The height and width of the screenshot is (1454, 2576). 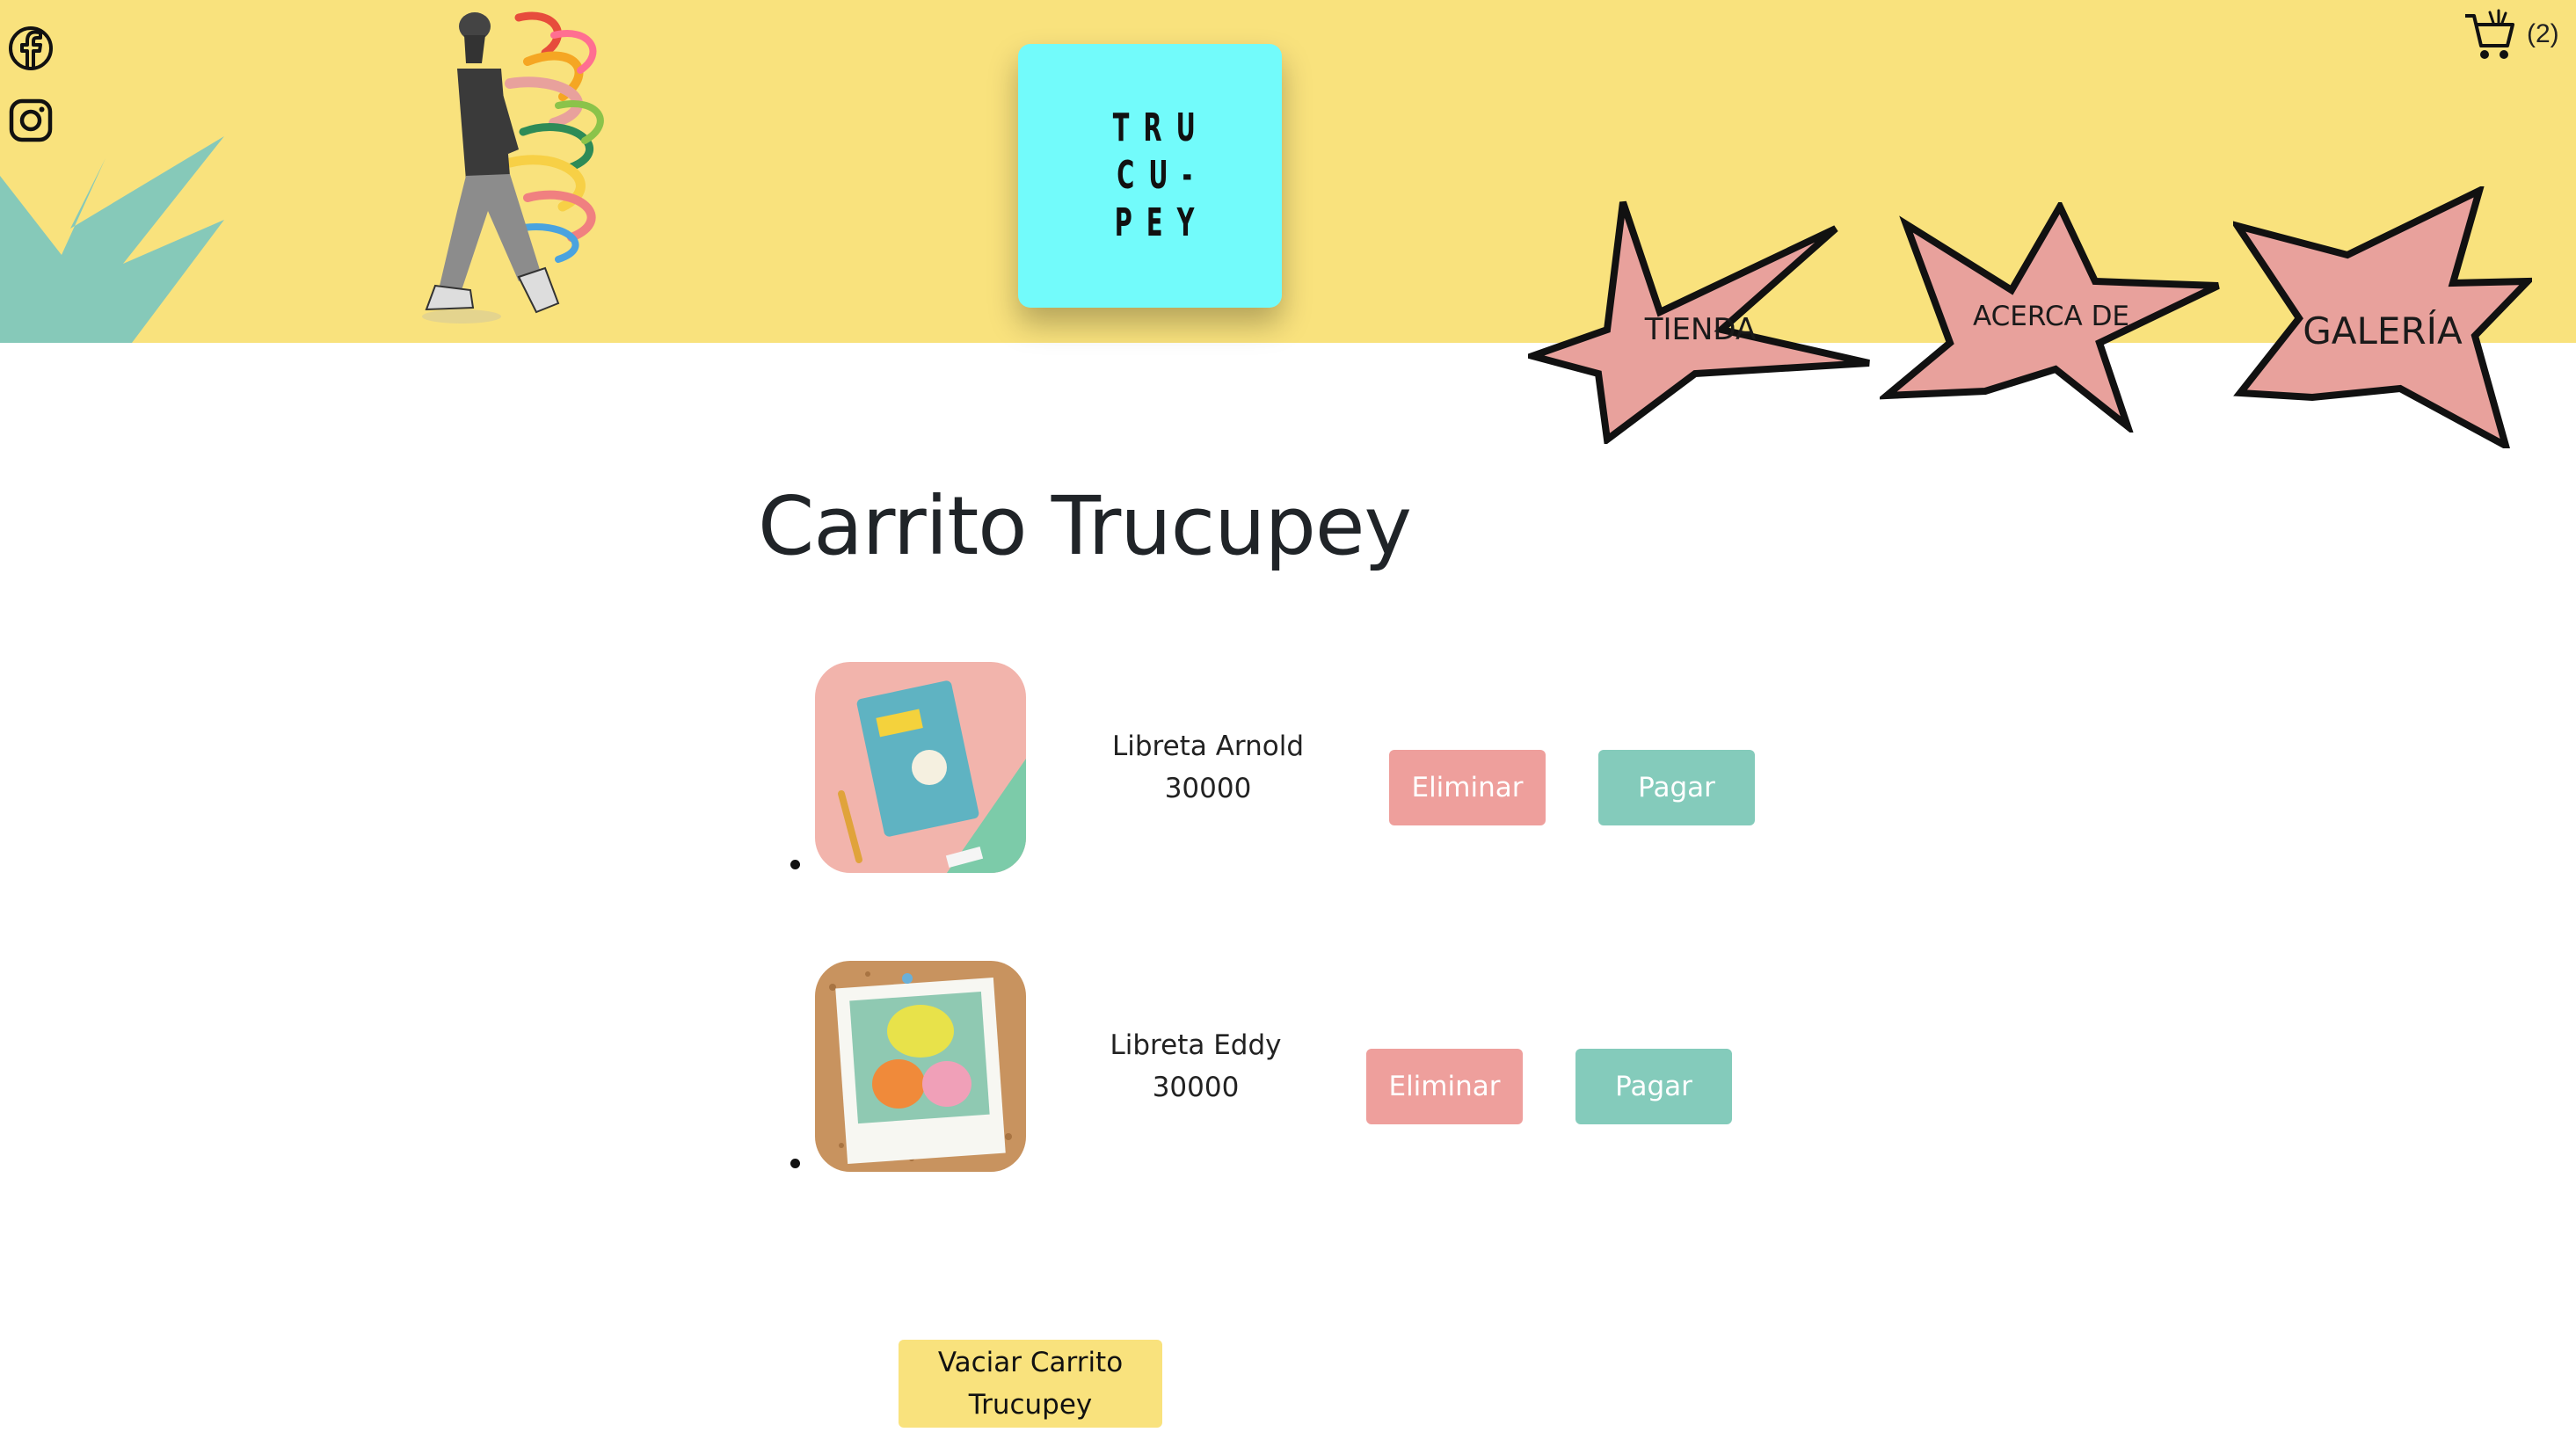 I want to click on nav-galeria-label: GALERÍA, so click(x=2383, y=331).